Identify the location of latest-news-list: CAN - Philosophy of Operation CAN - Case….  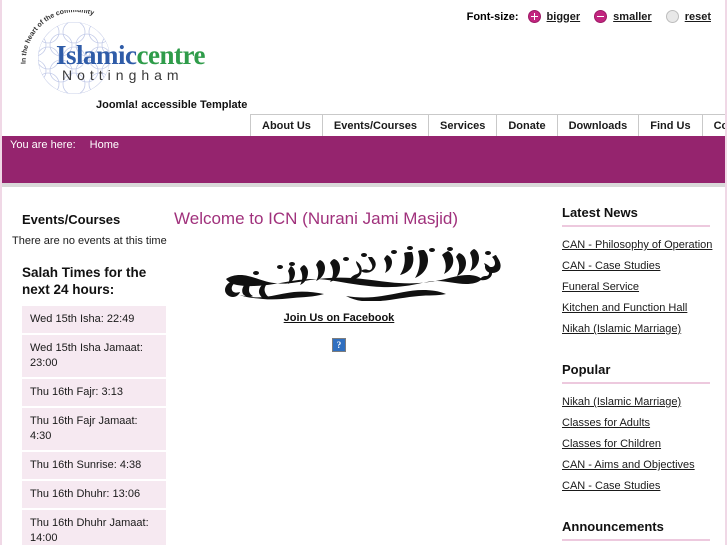
(642, 286).